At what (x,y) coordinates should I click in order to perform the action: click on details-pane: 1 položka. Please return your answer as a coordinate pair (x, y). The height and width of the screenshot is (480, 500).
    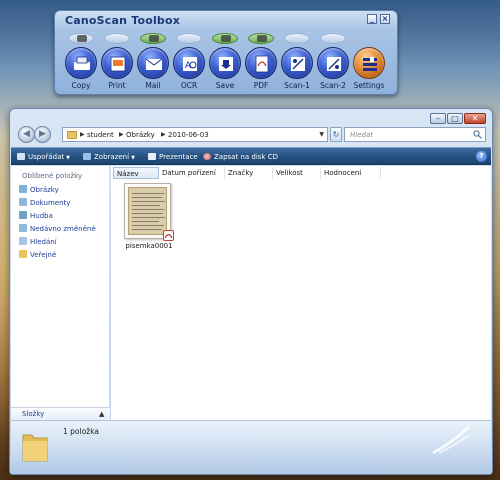
    Looking at the image, I should click on (251, 447).